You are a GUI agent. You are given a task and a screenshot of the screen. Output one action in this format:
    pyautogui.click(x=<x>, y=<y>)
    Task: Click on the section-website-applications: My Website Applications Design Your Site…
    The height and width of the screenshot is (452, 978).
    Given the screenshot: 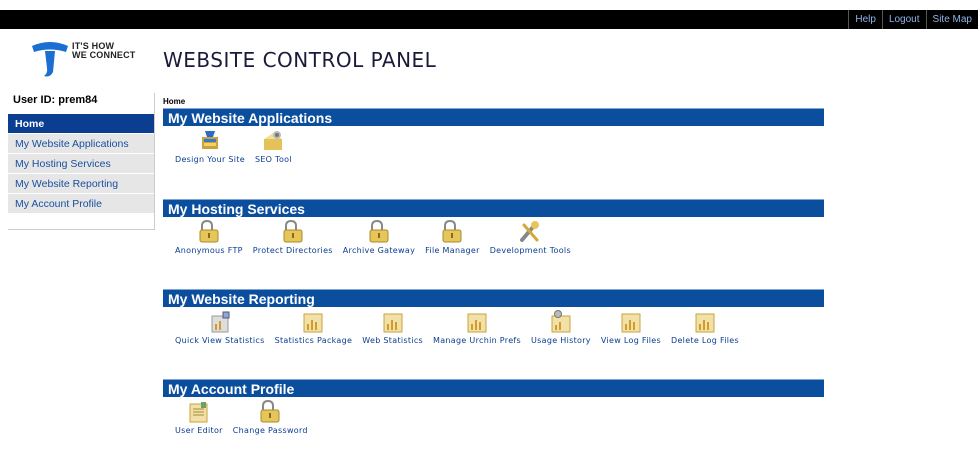 What is the action you would take?
    pyautogui.click(x=493, y=136)
    